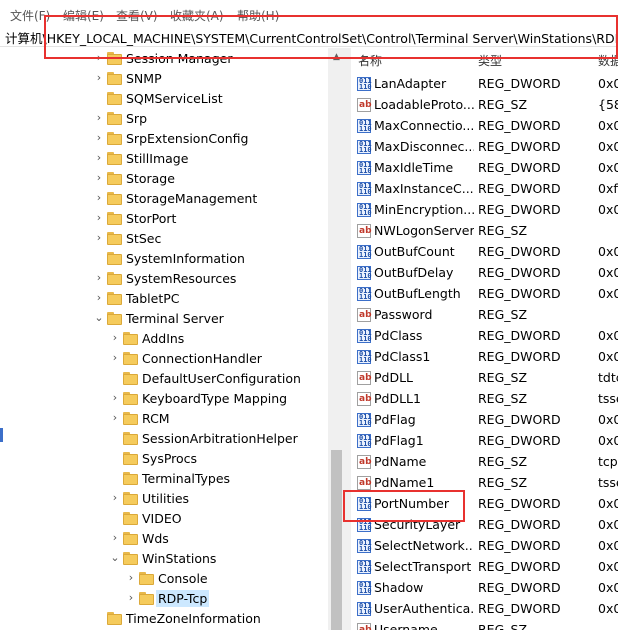  What do you see at coordinates (484, 378) in the screenshot?
I see `value-row: abPdDLL REG_SZ tdtc` at bounding box center [484, 378].